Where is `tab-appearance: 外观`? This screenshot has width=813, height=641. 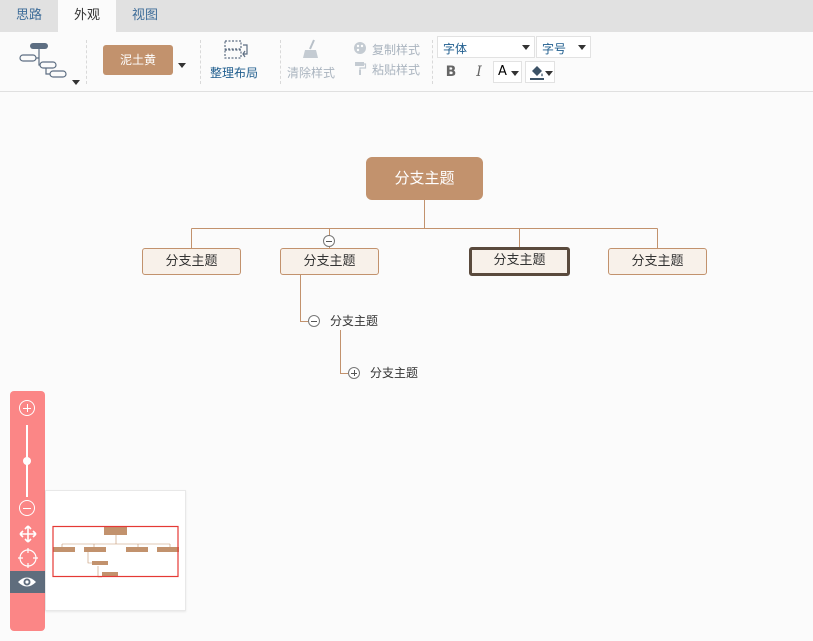 tab-appearance: 外观 is located at coordinates (87, 16).